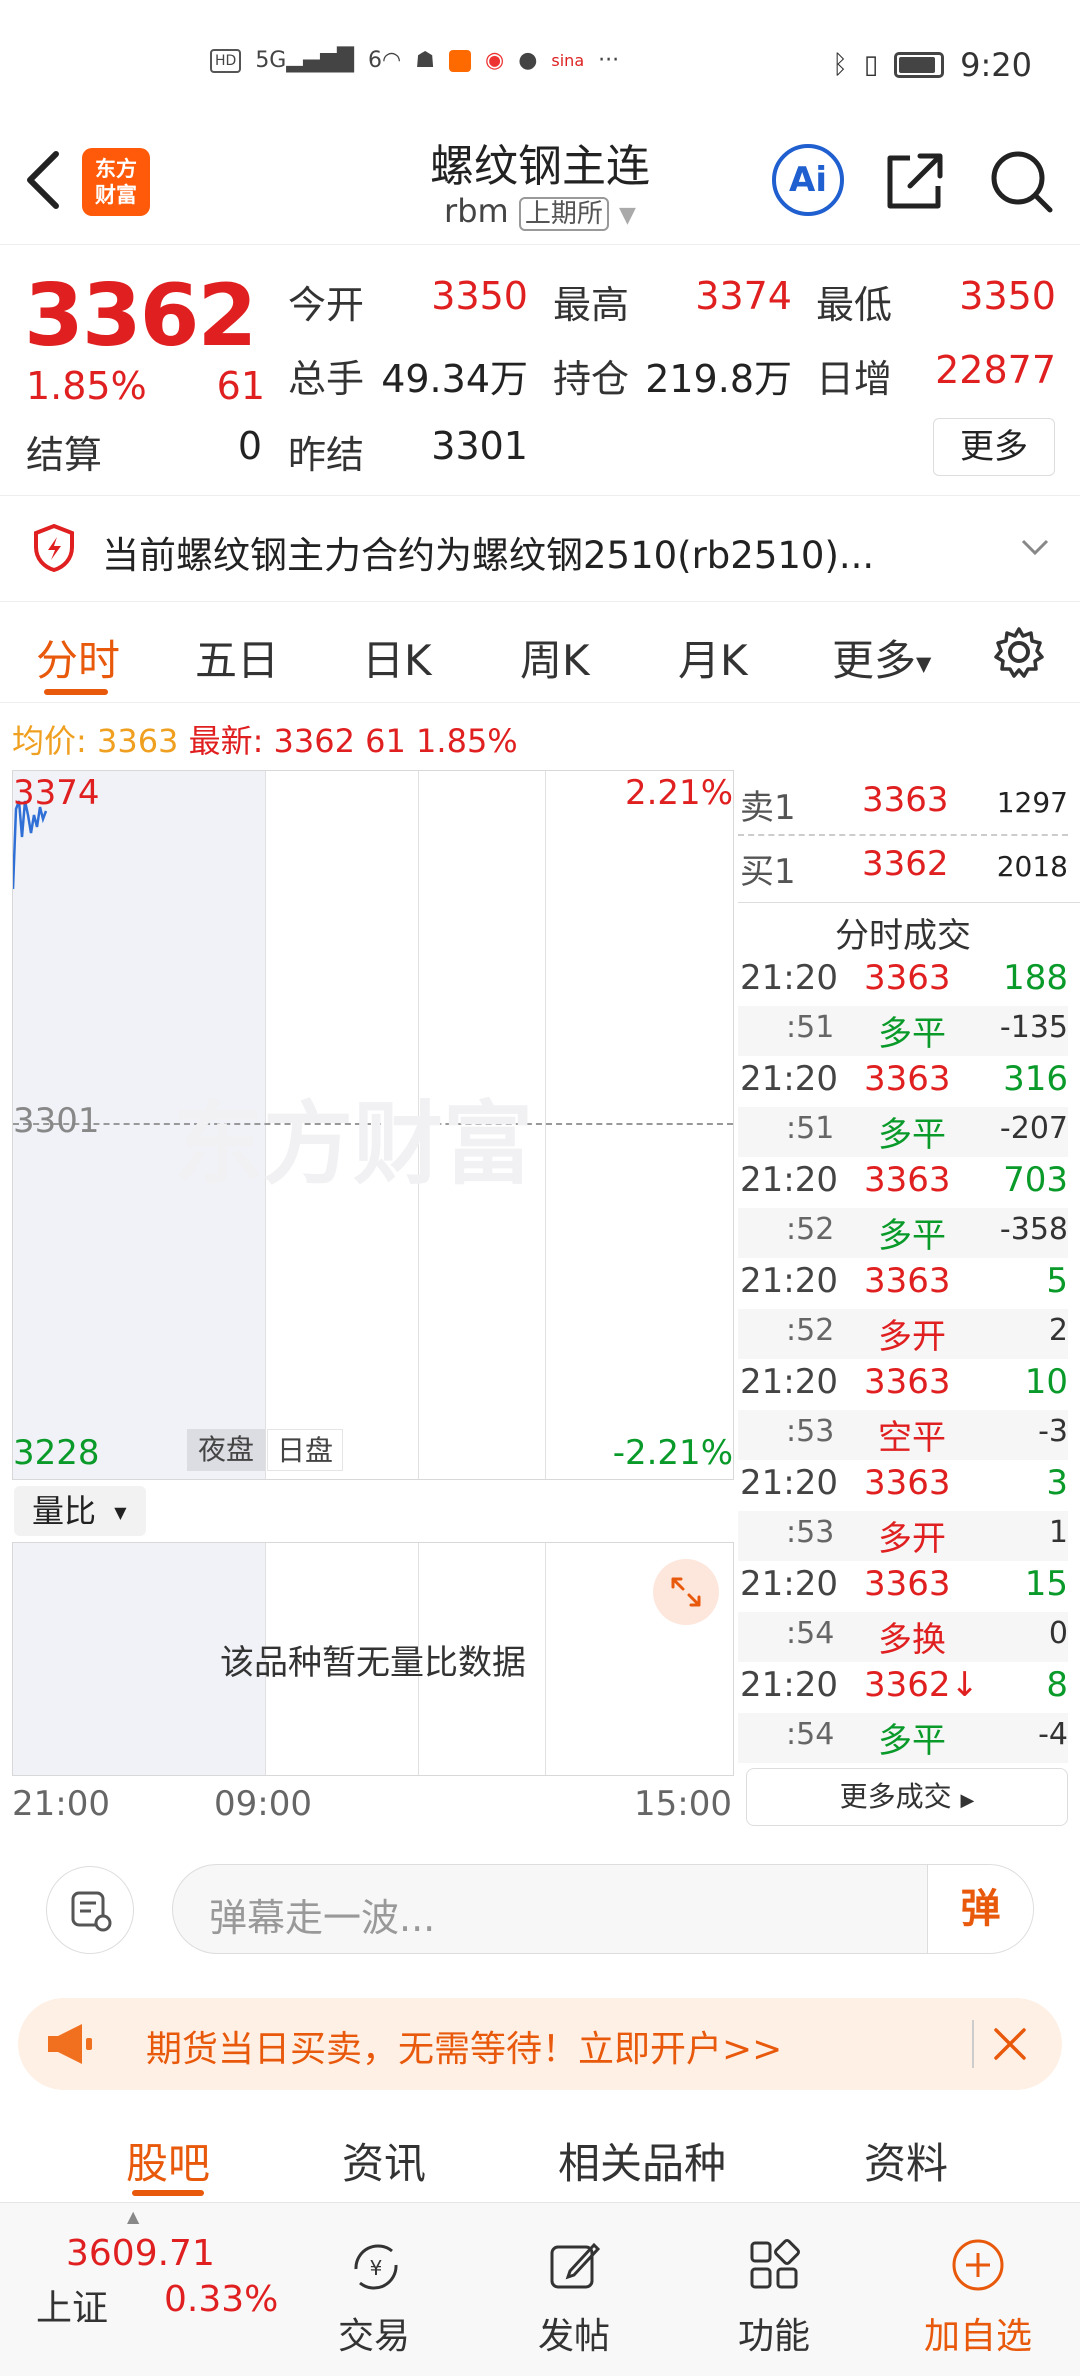  I want to click on trade-type: 空平, so click(912, 1438).